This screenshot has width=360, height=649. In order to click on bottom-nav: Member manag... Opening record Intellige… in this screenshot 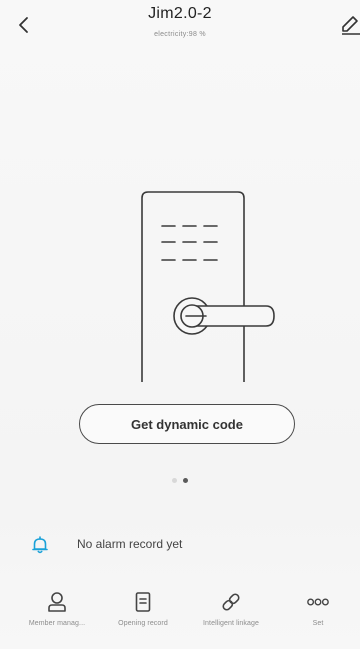, I will do `click(180, 615)`.